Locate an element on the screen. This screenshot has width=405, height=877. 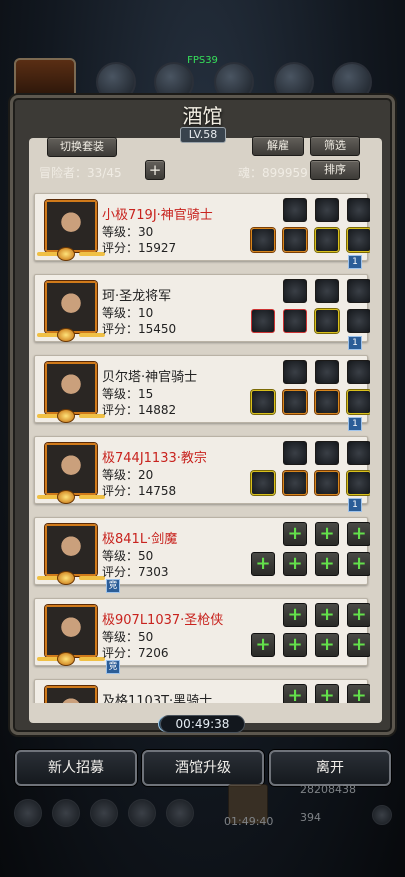
red-gem-icon is located at coordinates (358, 372).